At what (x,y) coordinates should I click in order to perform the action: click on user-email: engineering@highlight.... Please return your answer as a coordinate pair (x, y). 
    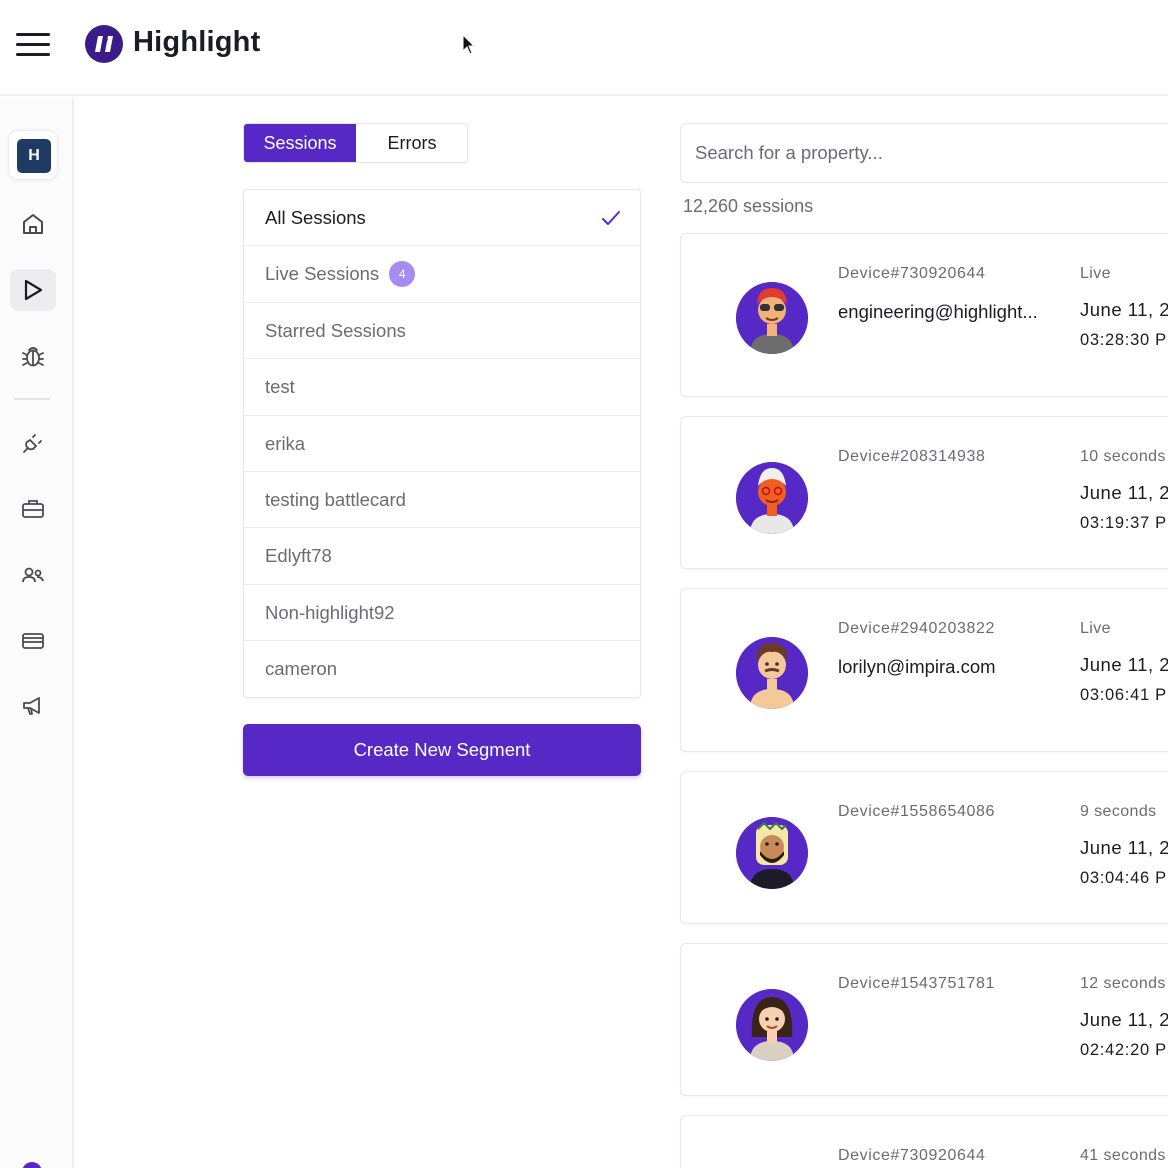
    Looking at the image, I should click on (938, 311).